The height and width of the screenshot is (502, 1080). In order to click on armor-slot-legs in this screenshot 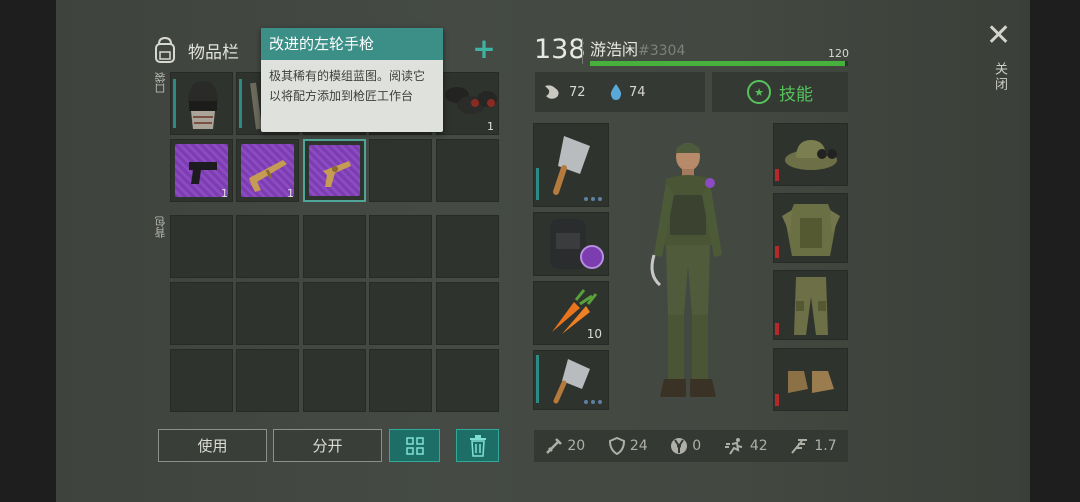, I will do `click(810, 305)`.